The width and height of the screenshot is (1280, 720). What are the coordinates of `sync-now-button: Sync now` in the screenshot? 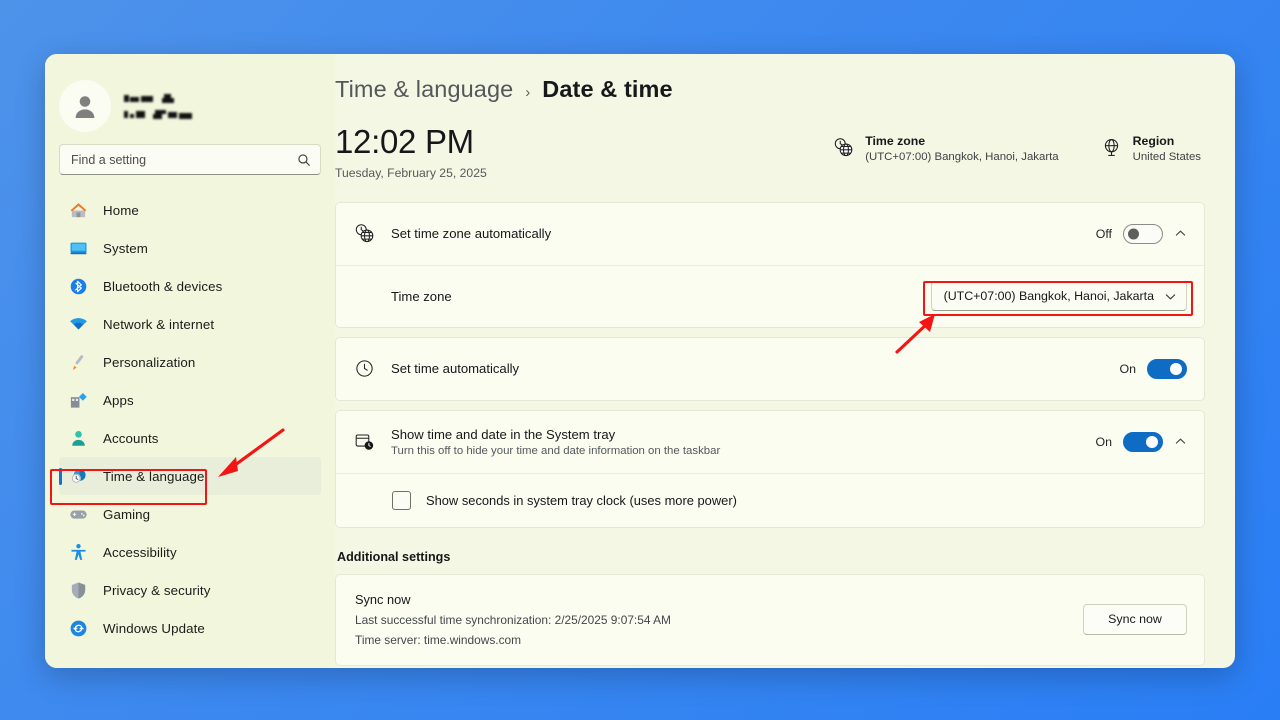 It's located at (1135, 619).